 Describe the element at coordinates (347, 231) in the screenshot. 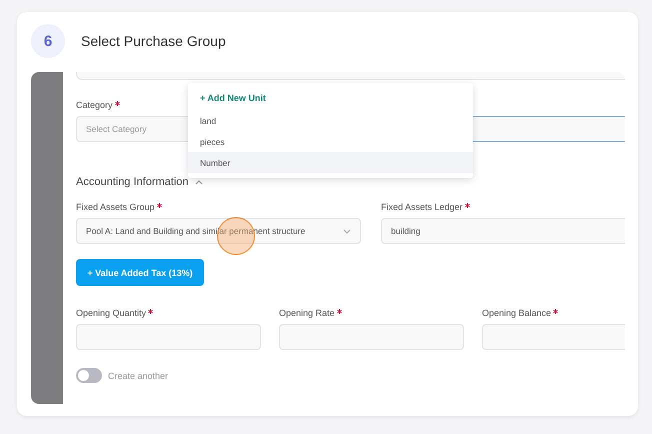

I see `chevron-down-icon` at that location.